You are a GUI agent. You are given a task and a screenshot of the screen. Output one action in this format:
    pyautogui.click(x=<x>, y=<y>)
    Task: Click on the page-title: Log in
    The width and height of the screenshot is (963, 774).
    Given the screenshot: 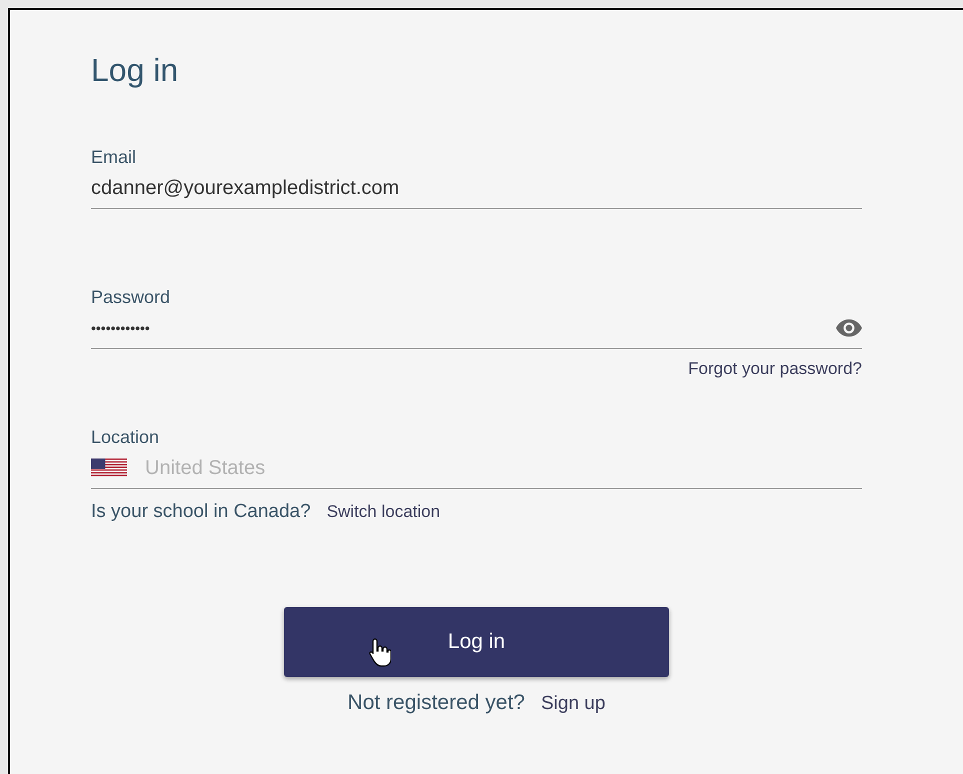 What is the action you would take?
    pyautogui.click(x=135, y=70)
    